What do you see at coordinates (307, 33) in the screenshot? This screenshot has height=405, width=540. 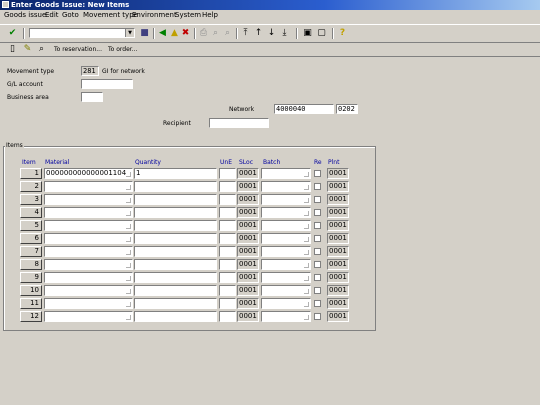 I see `new-session-icon: ▣` at bounding box center [307, 33].